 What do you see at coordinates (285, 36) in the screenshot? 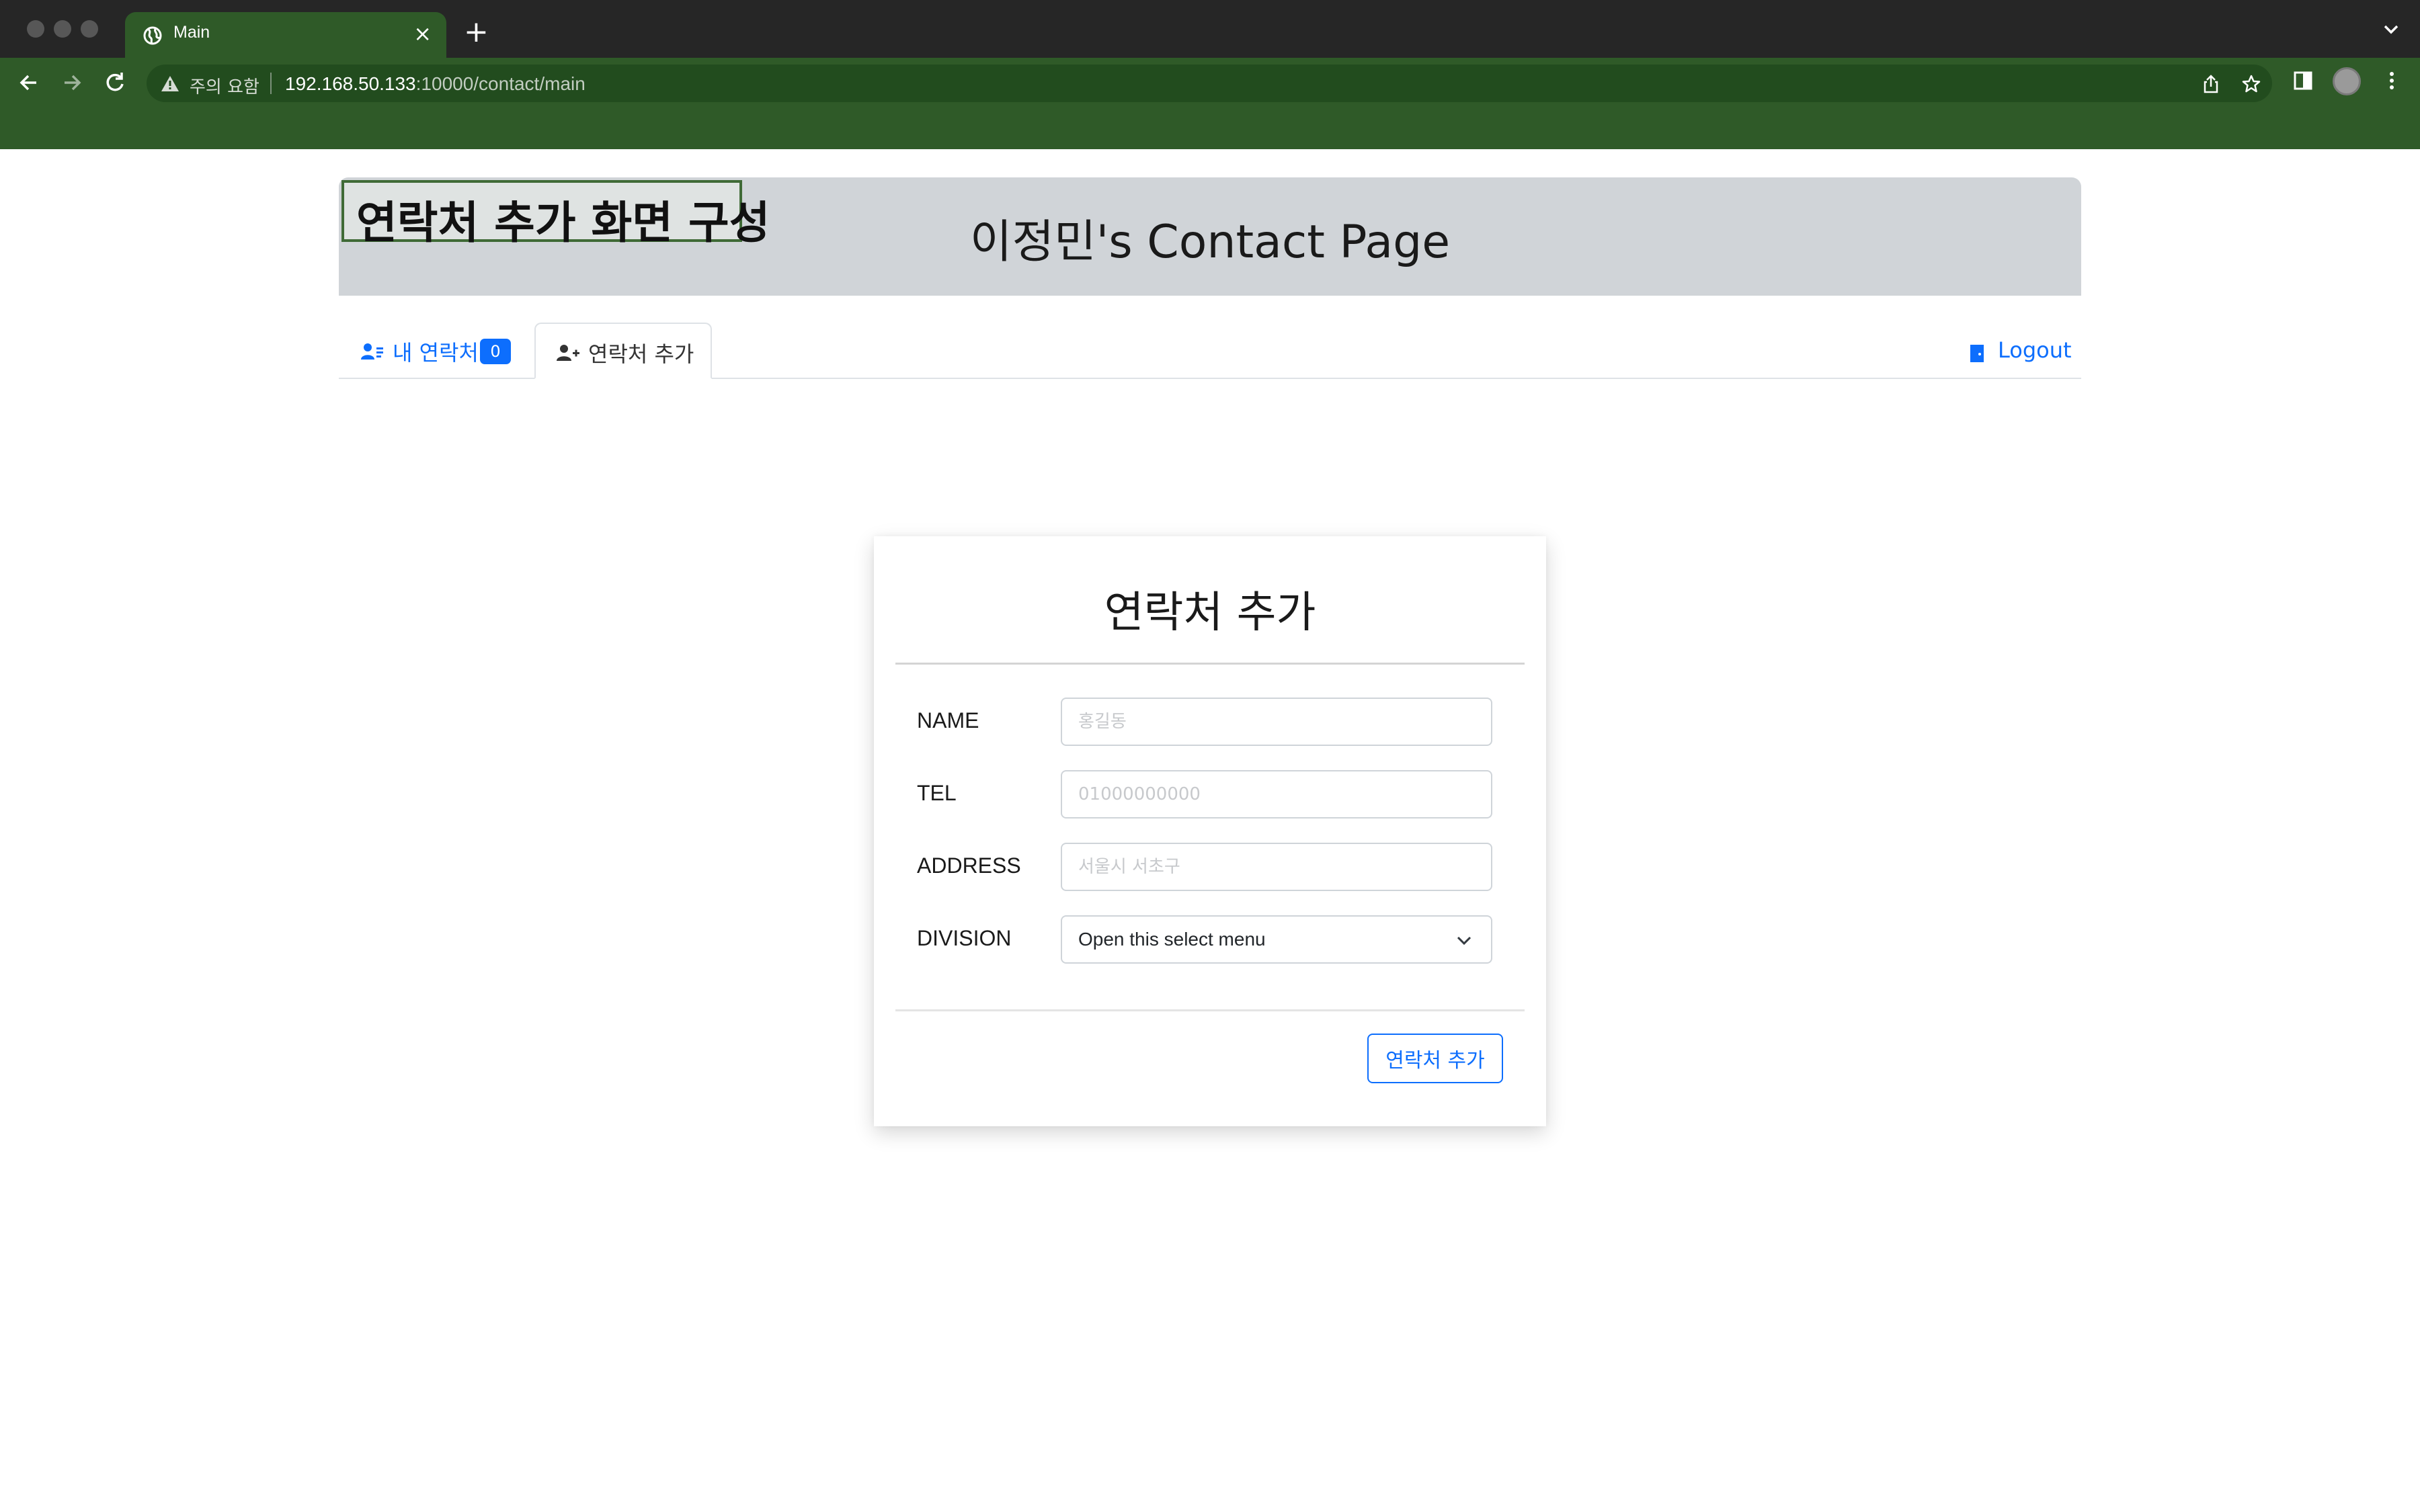
I see `browser-tab: Main ×` at bounding box center [285, 36].